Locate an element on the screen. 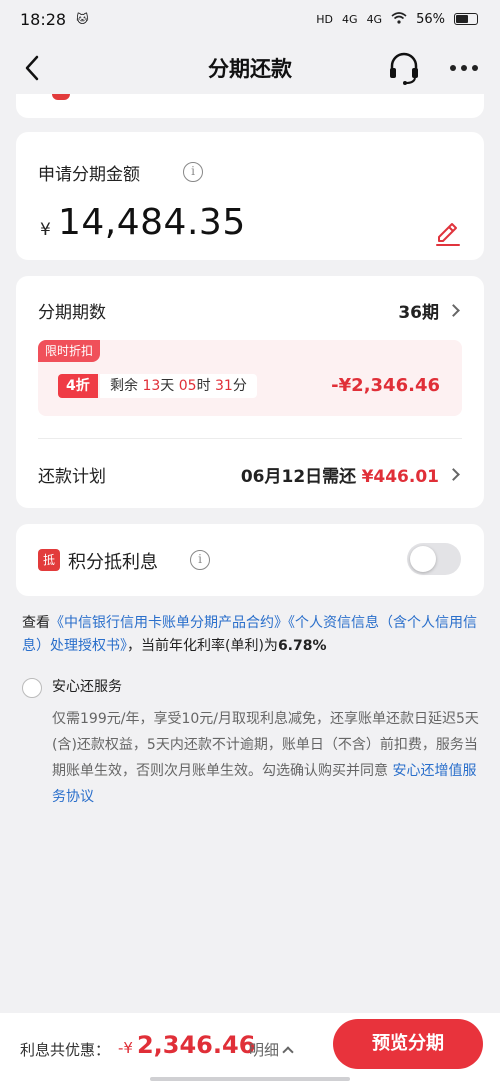  promo-value: -¥2,346.46 is located at coordinates (385, 385).